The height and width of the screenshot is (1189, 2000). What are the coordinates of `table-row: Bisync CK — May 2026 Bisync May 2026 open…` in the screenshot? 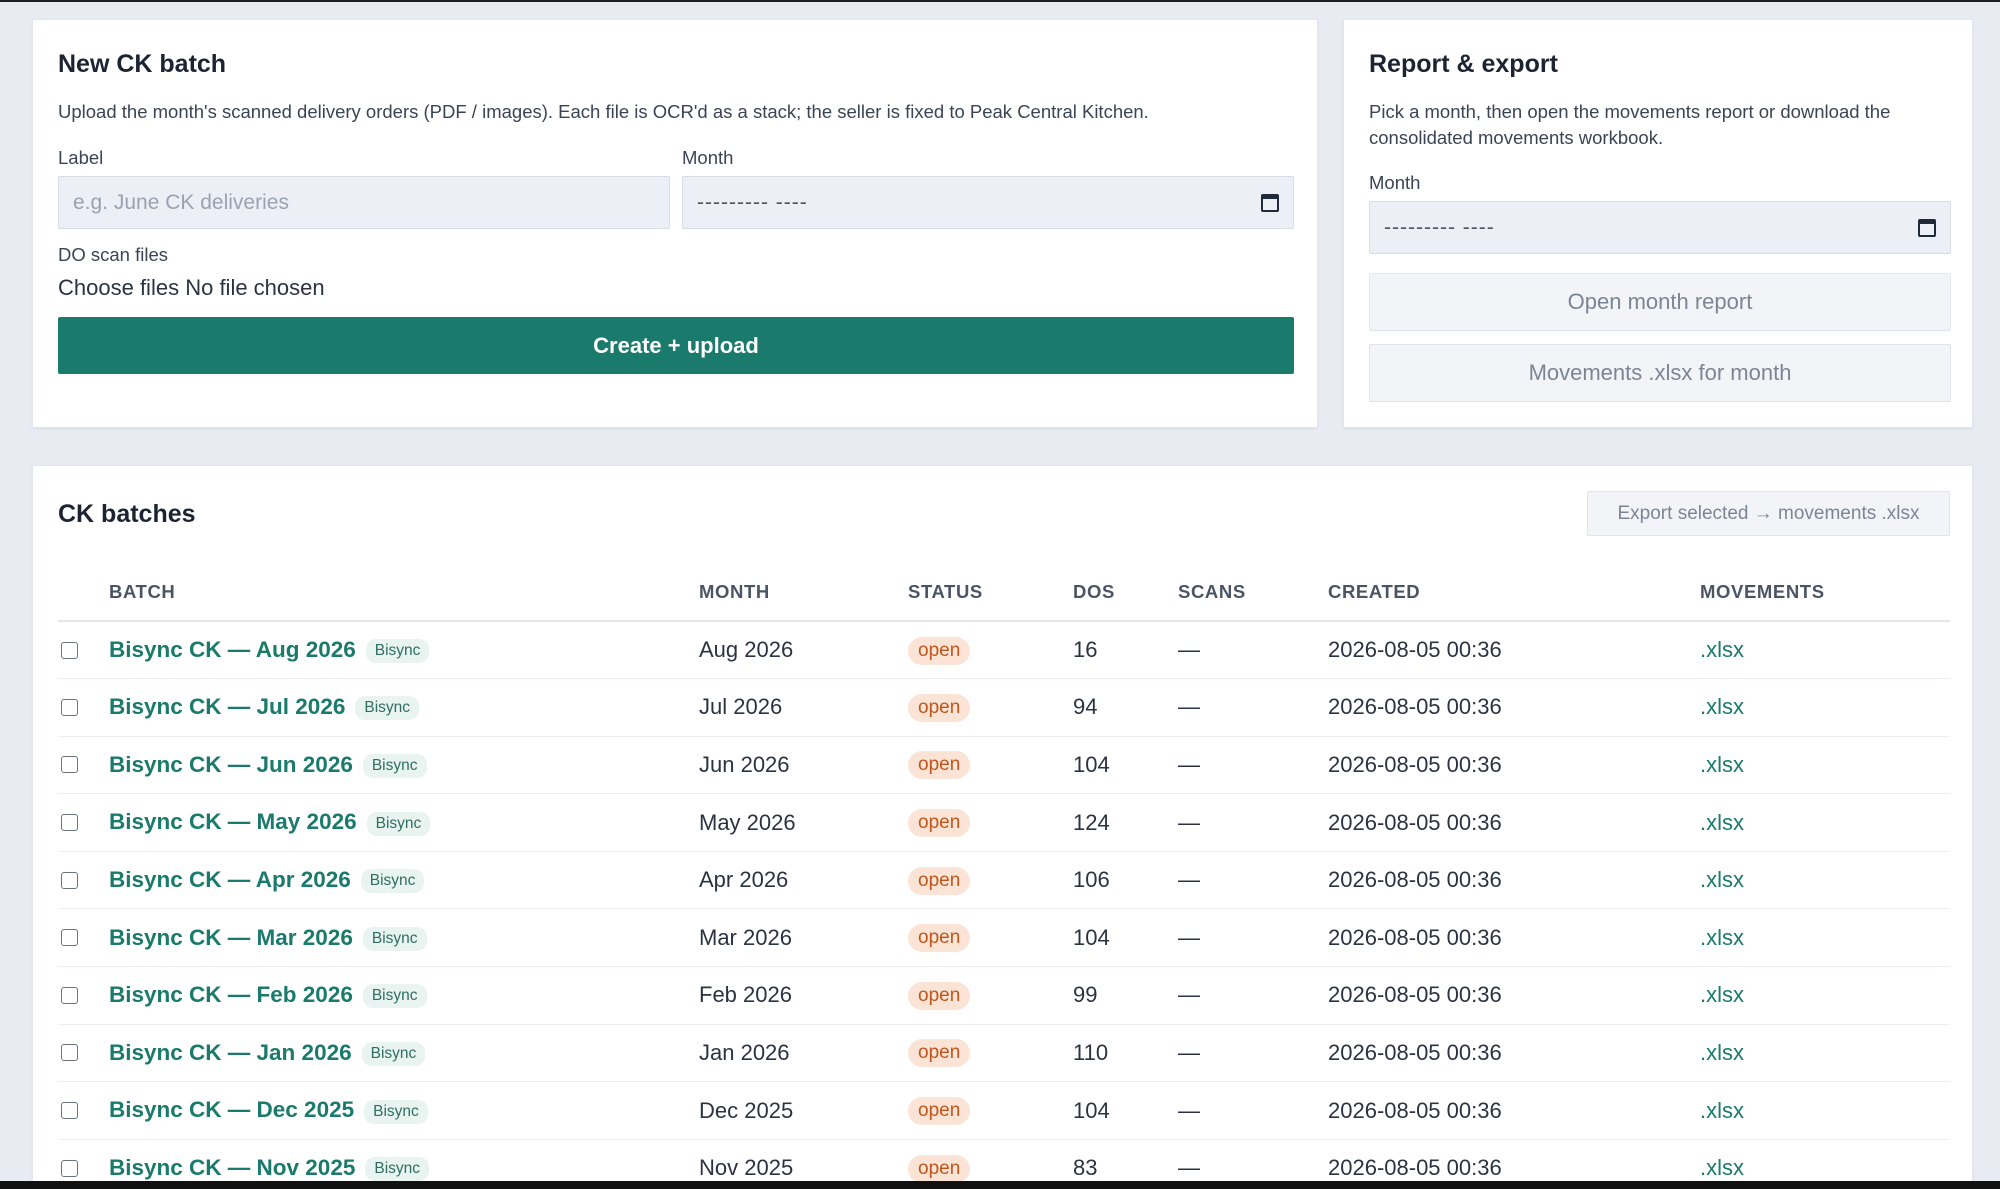 It's located at (1004, 822).